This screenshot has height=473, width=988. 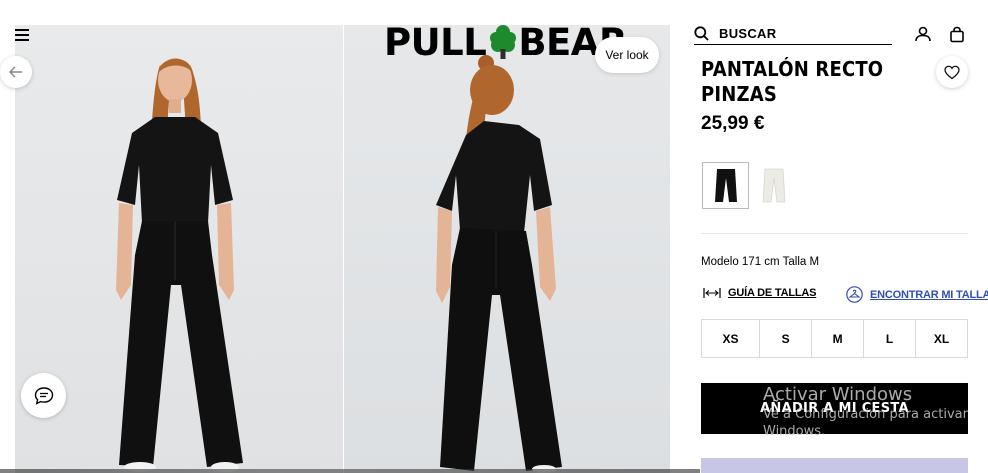 I want to click on color-swatch-black, so click(x=725, y=185).